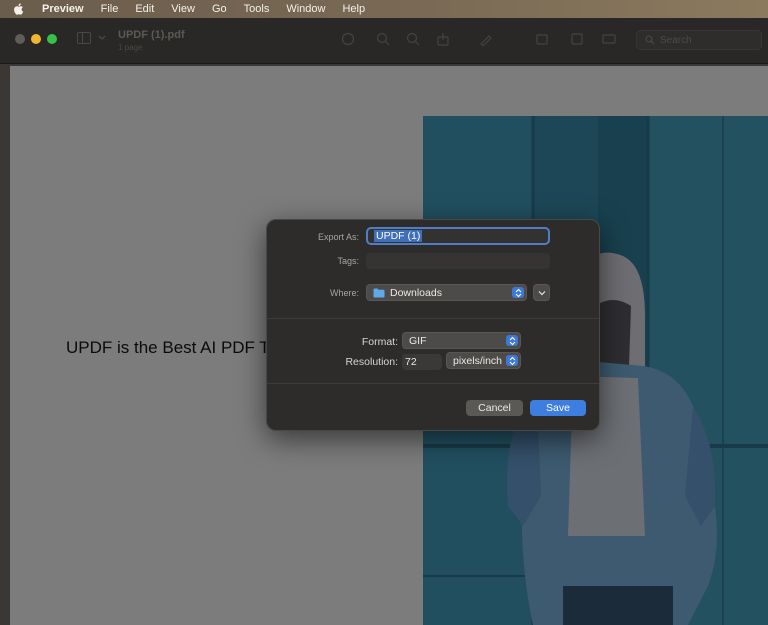 Image resolution: width=768 pixels, height=625 pixels. What do you see at coordinates (418, 340) in the screenshot?
I see `format-value: GIF` at bounding box center [418, 340].